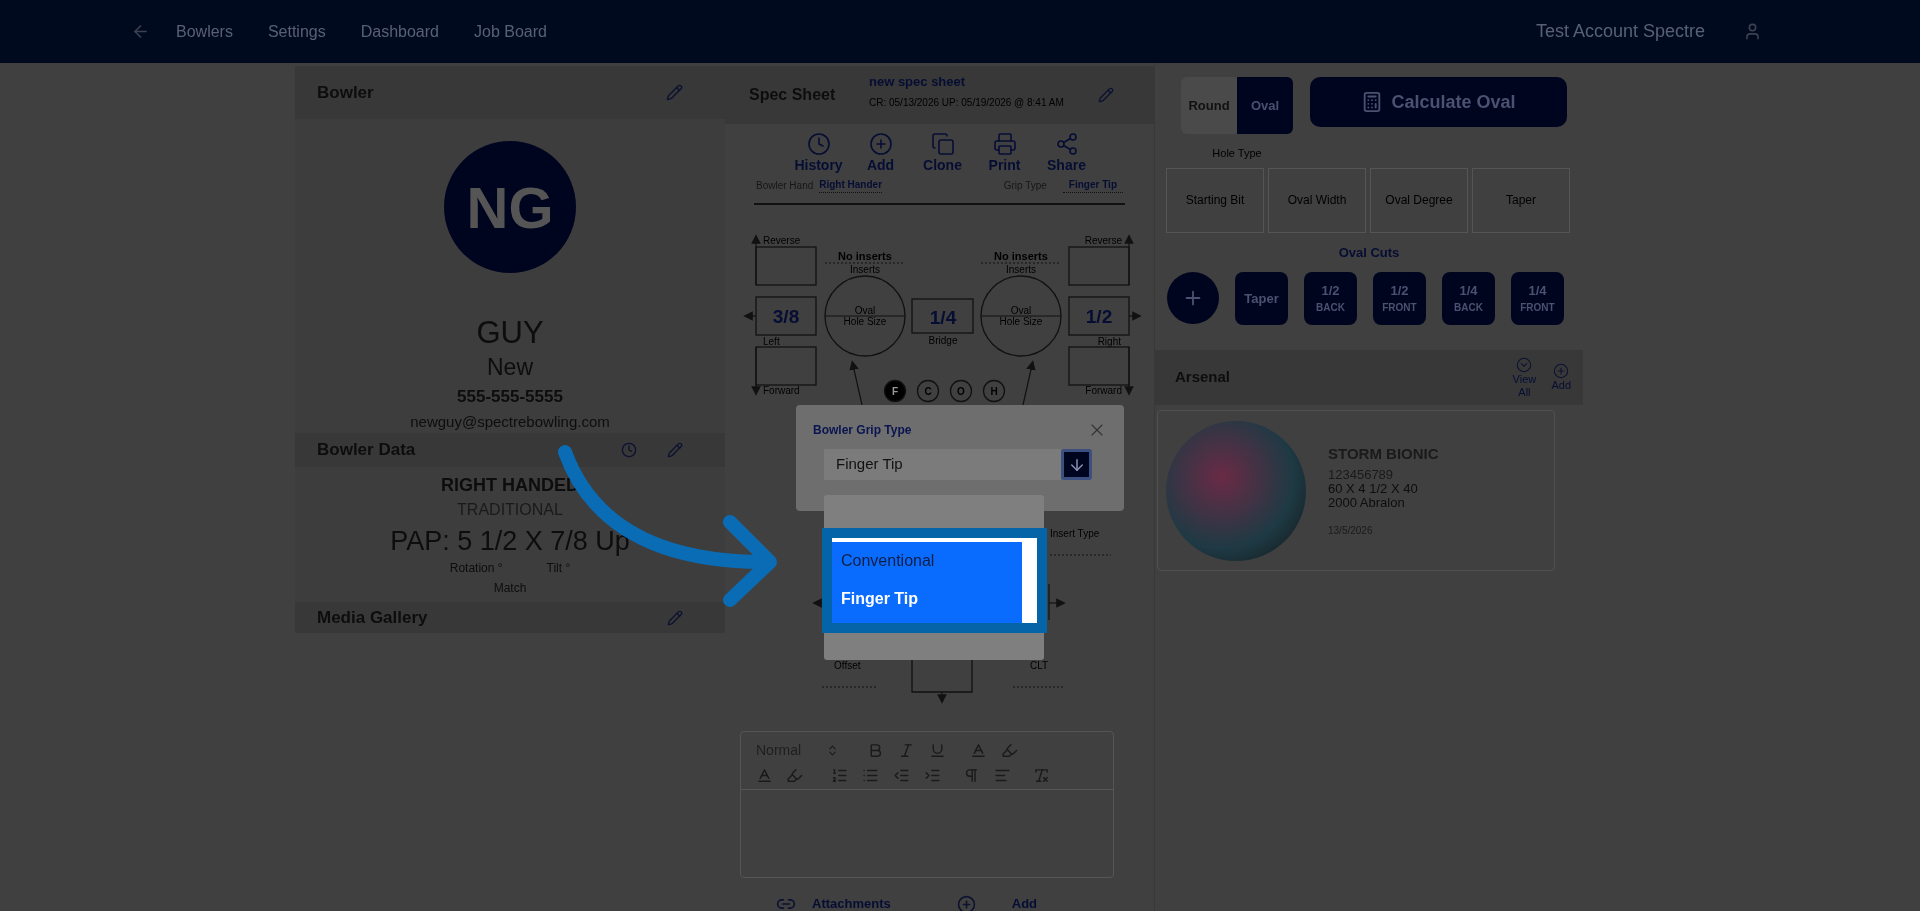 The image size is (1920, 911). Describe the element at coordinates (1419, 200) in the screenshot. I see `measurement-field: Oval Degree` at that location.